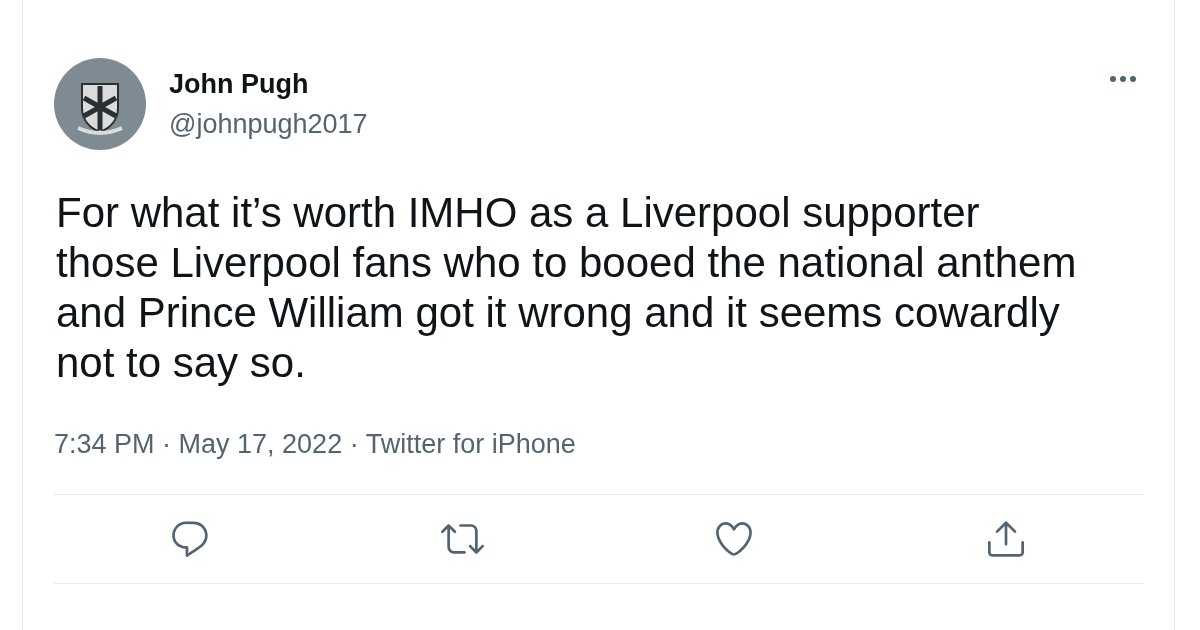 This screenshot has width=1200, height=630. Describe the element at coordinates (239, 84) in the screenshot. I see `author-name: John Pugh` at that location.